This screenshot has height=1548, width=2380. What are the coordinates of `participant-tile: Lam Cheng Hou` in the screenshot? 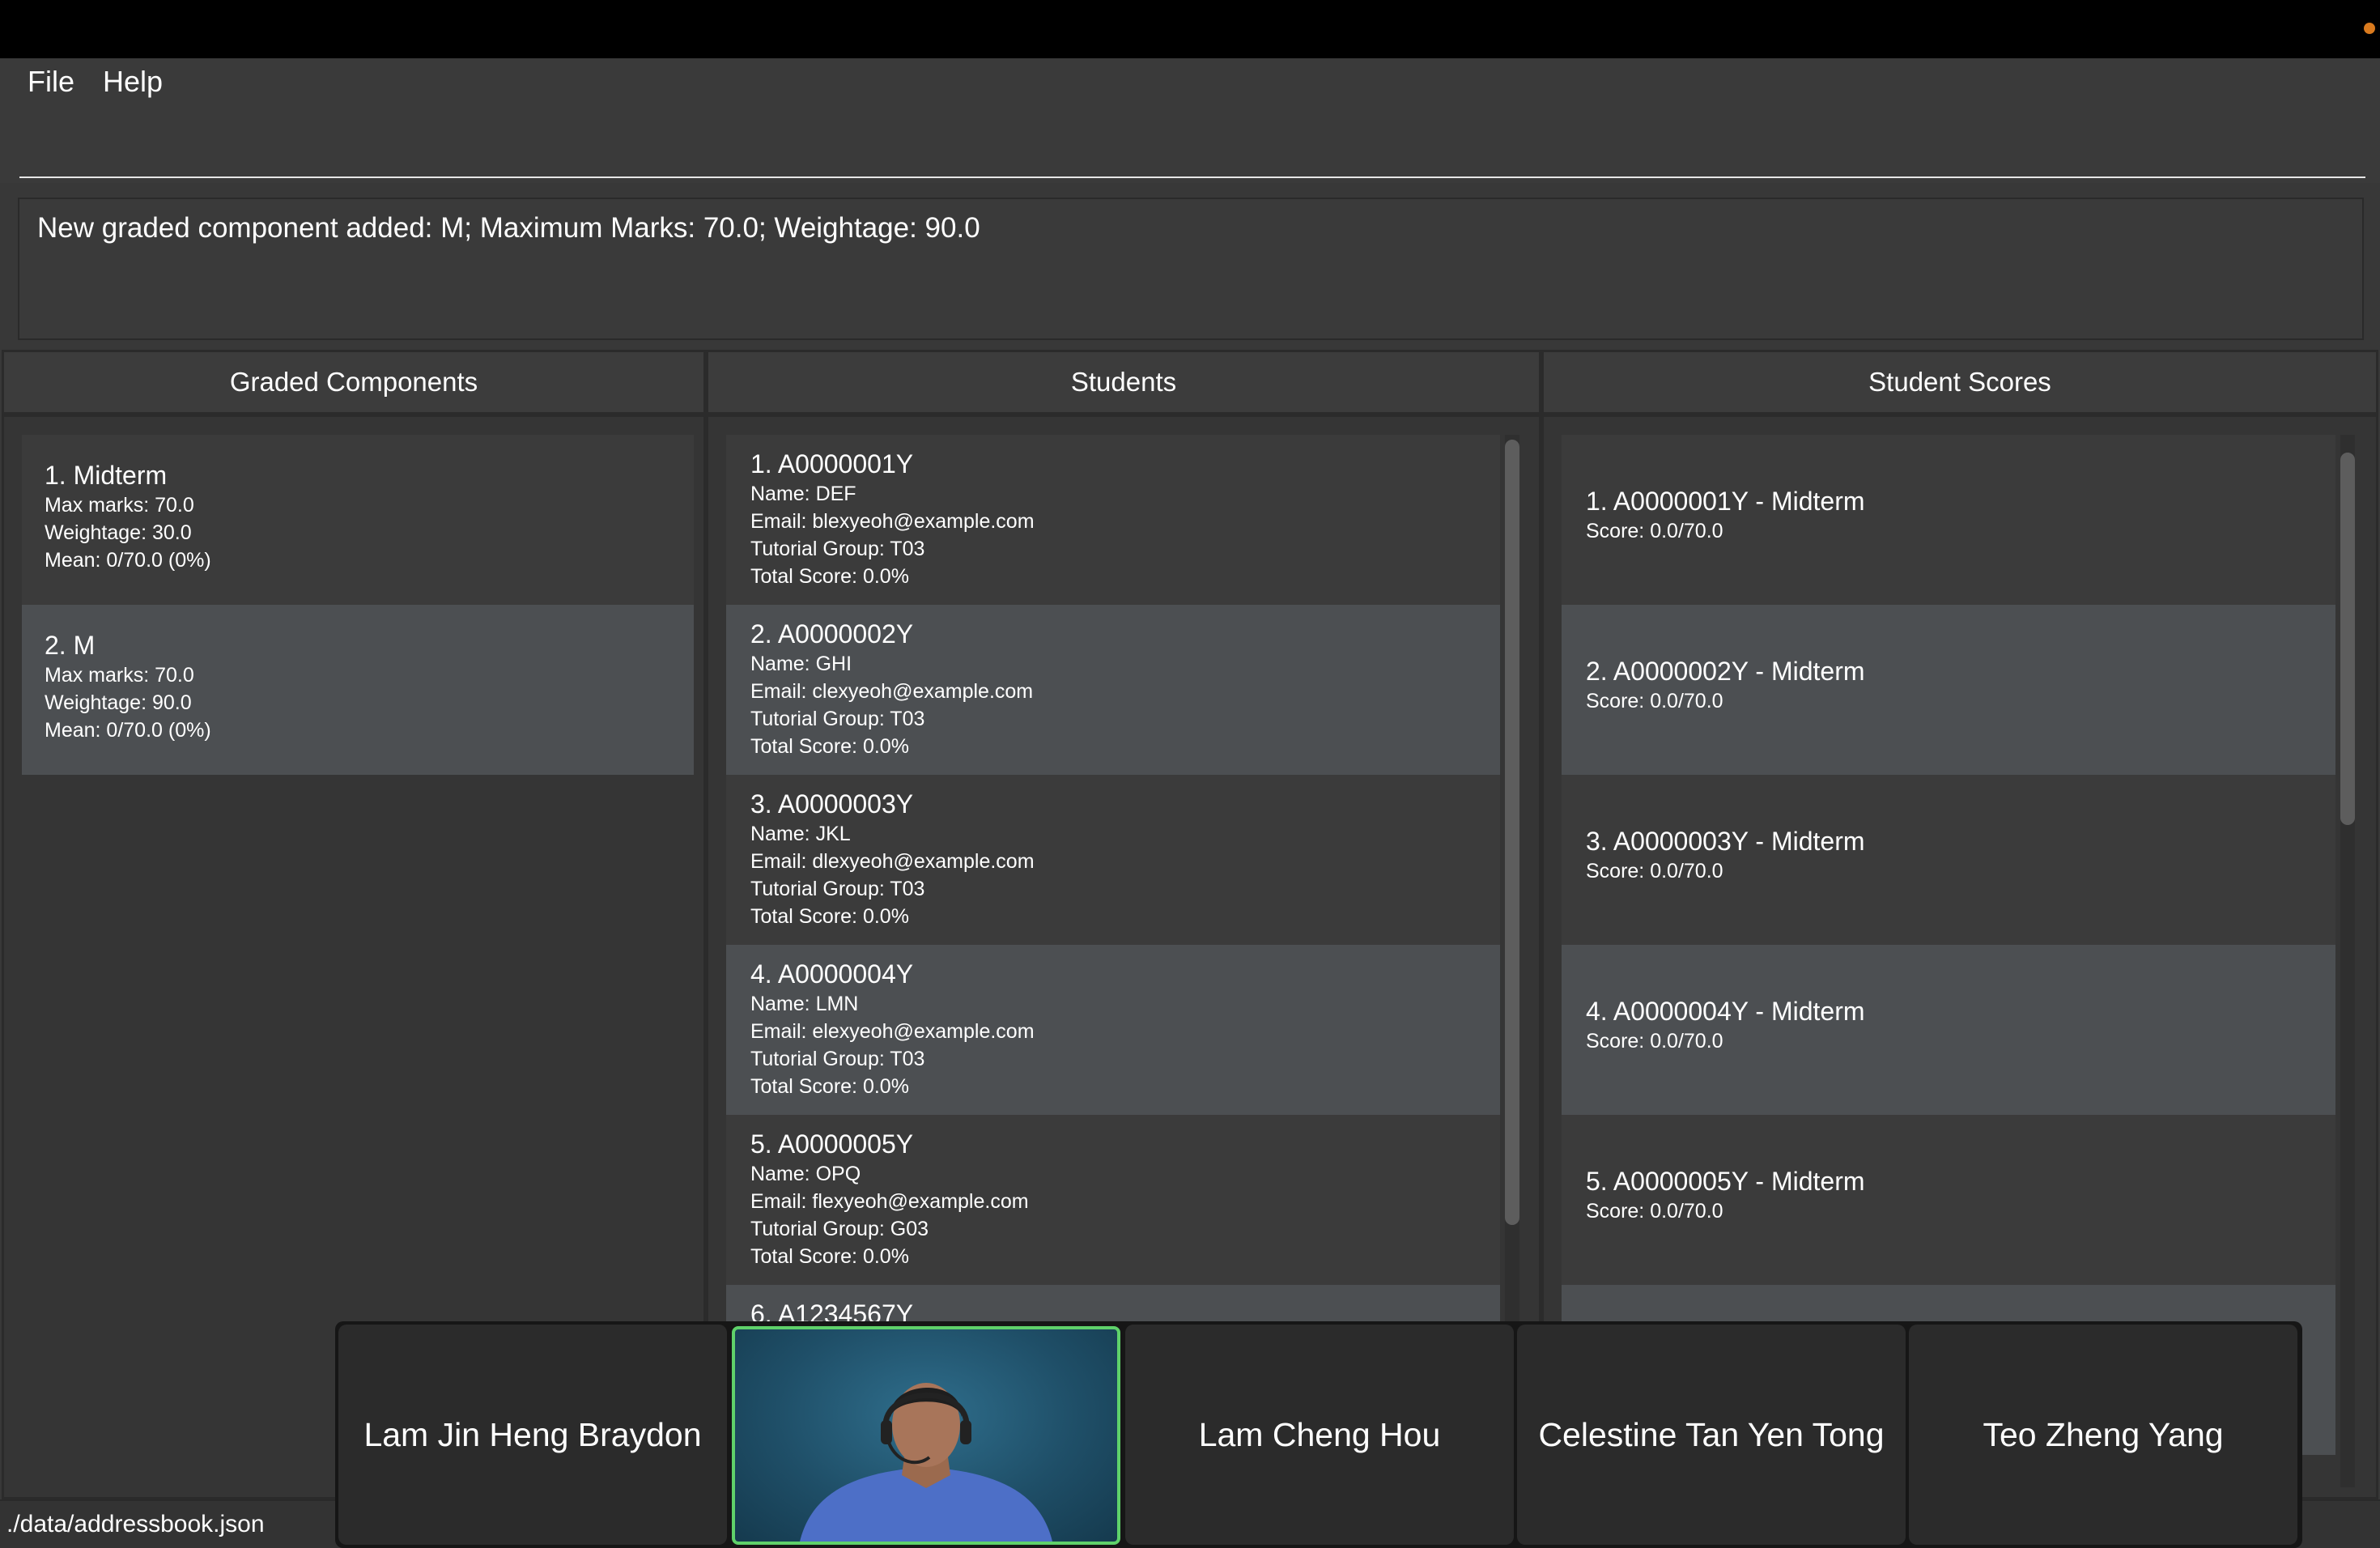 It's located at (1319, 1435).